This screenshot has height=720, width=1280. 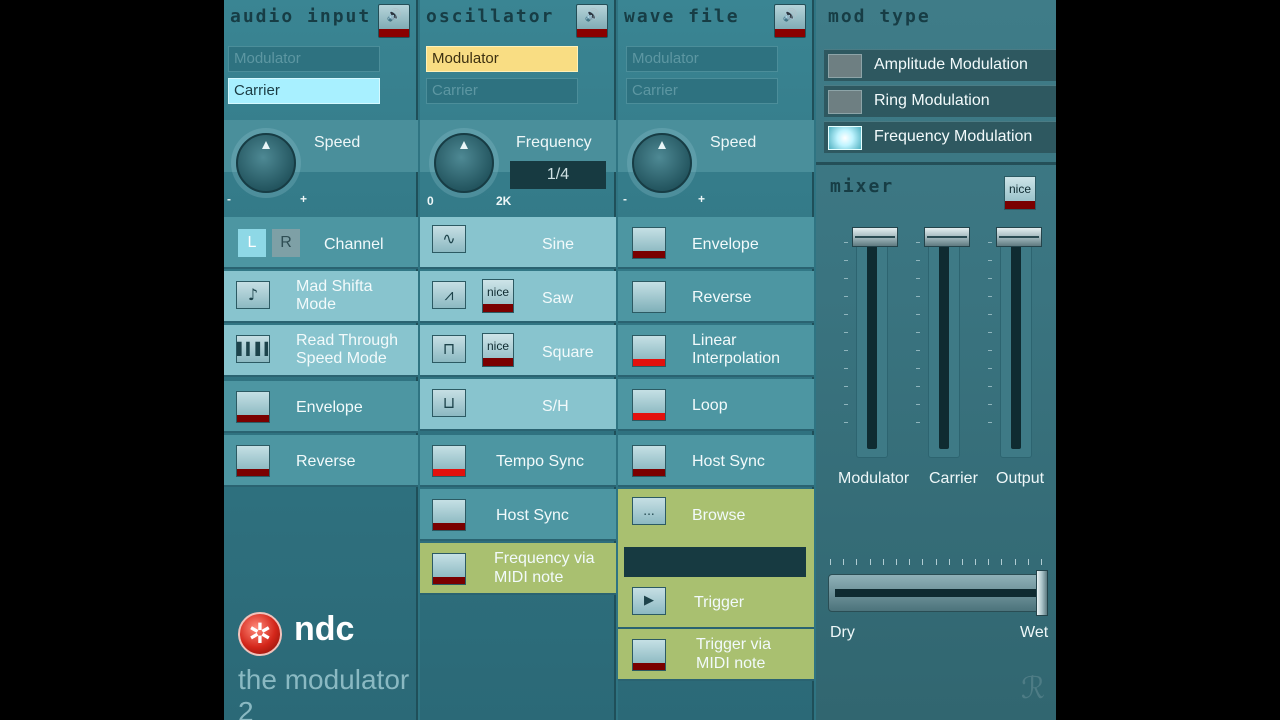 I want to click on amplitude-modulation-toggle, so click(x=845, y=66).